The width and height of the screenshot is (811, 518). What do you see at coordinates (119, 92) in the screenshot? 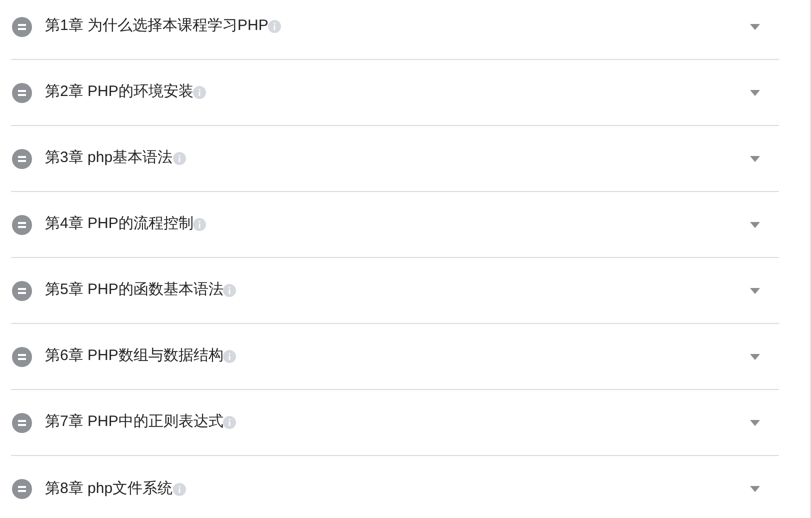
I see `chapter-title: 第2章 PHP的环境安装` at bounding box center [119, 92].